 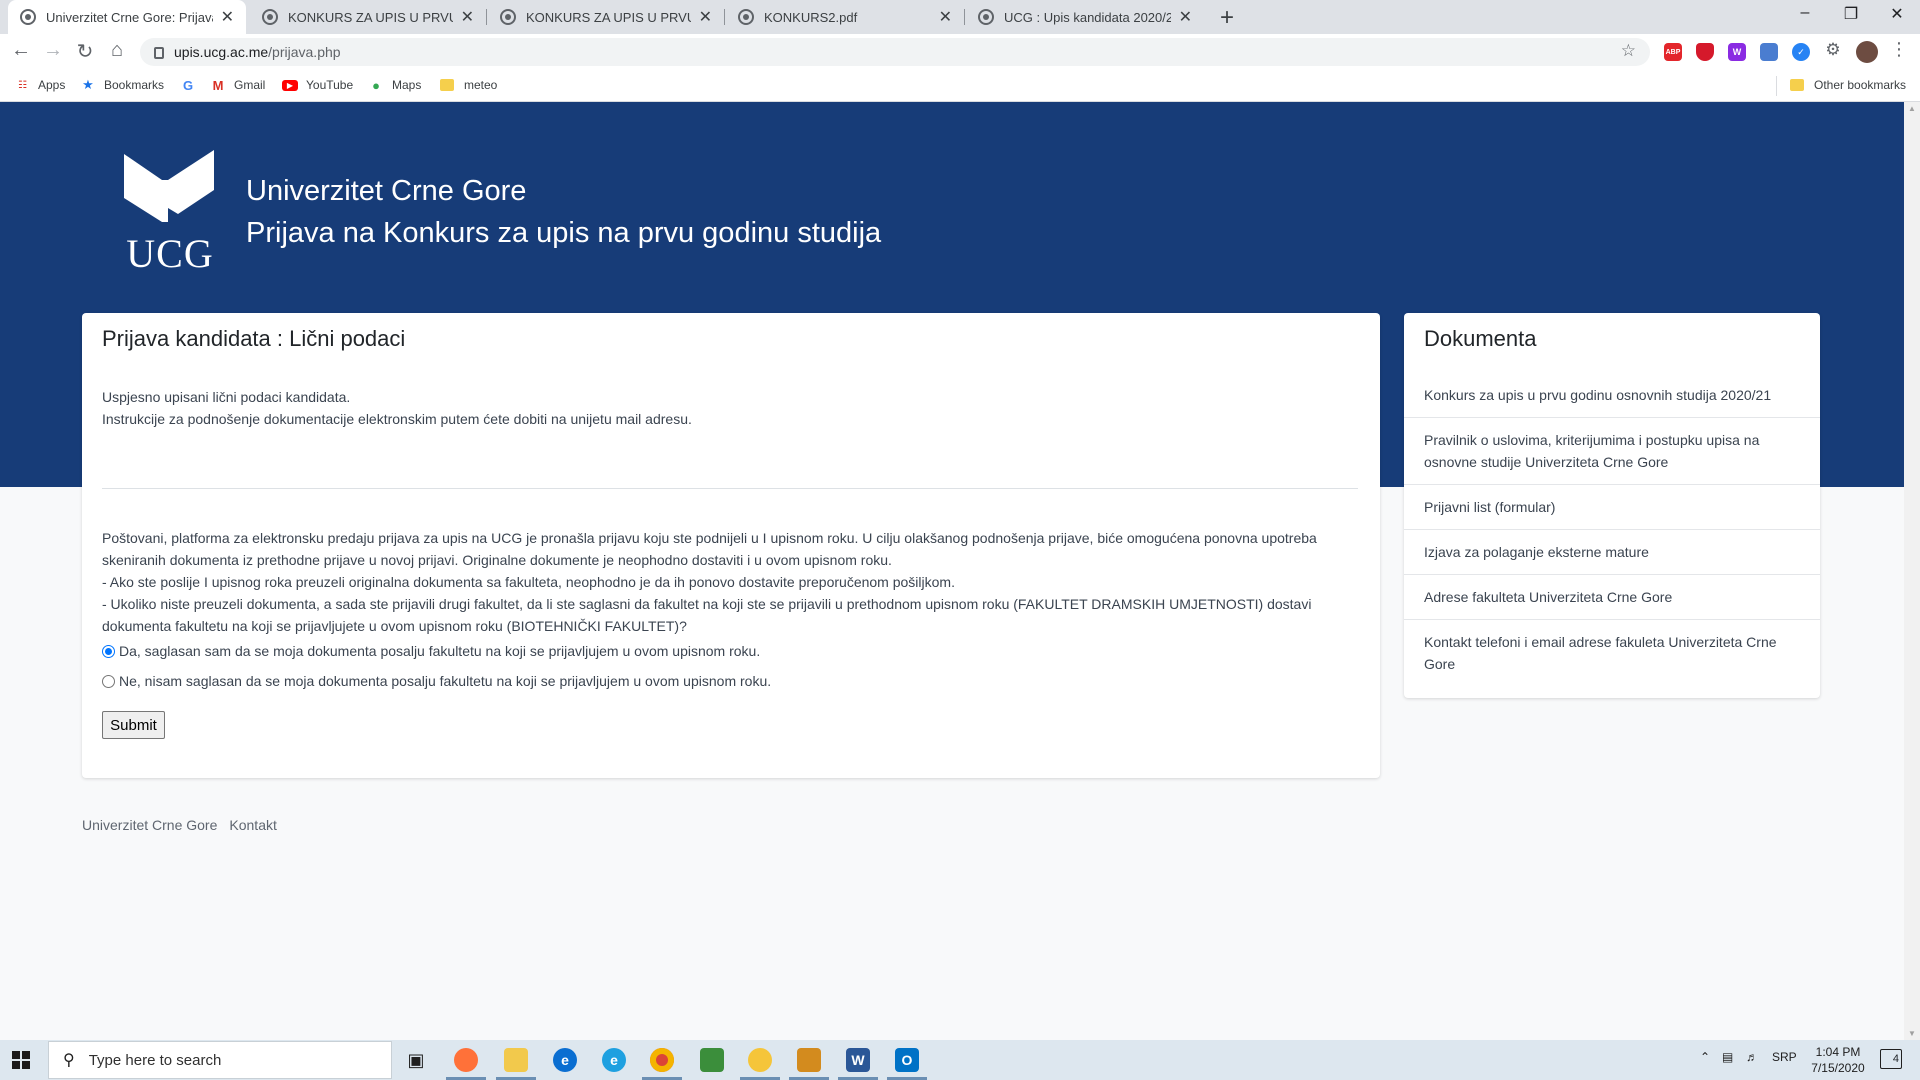 I want to click on lock-icon, so click(x=159, y=53).